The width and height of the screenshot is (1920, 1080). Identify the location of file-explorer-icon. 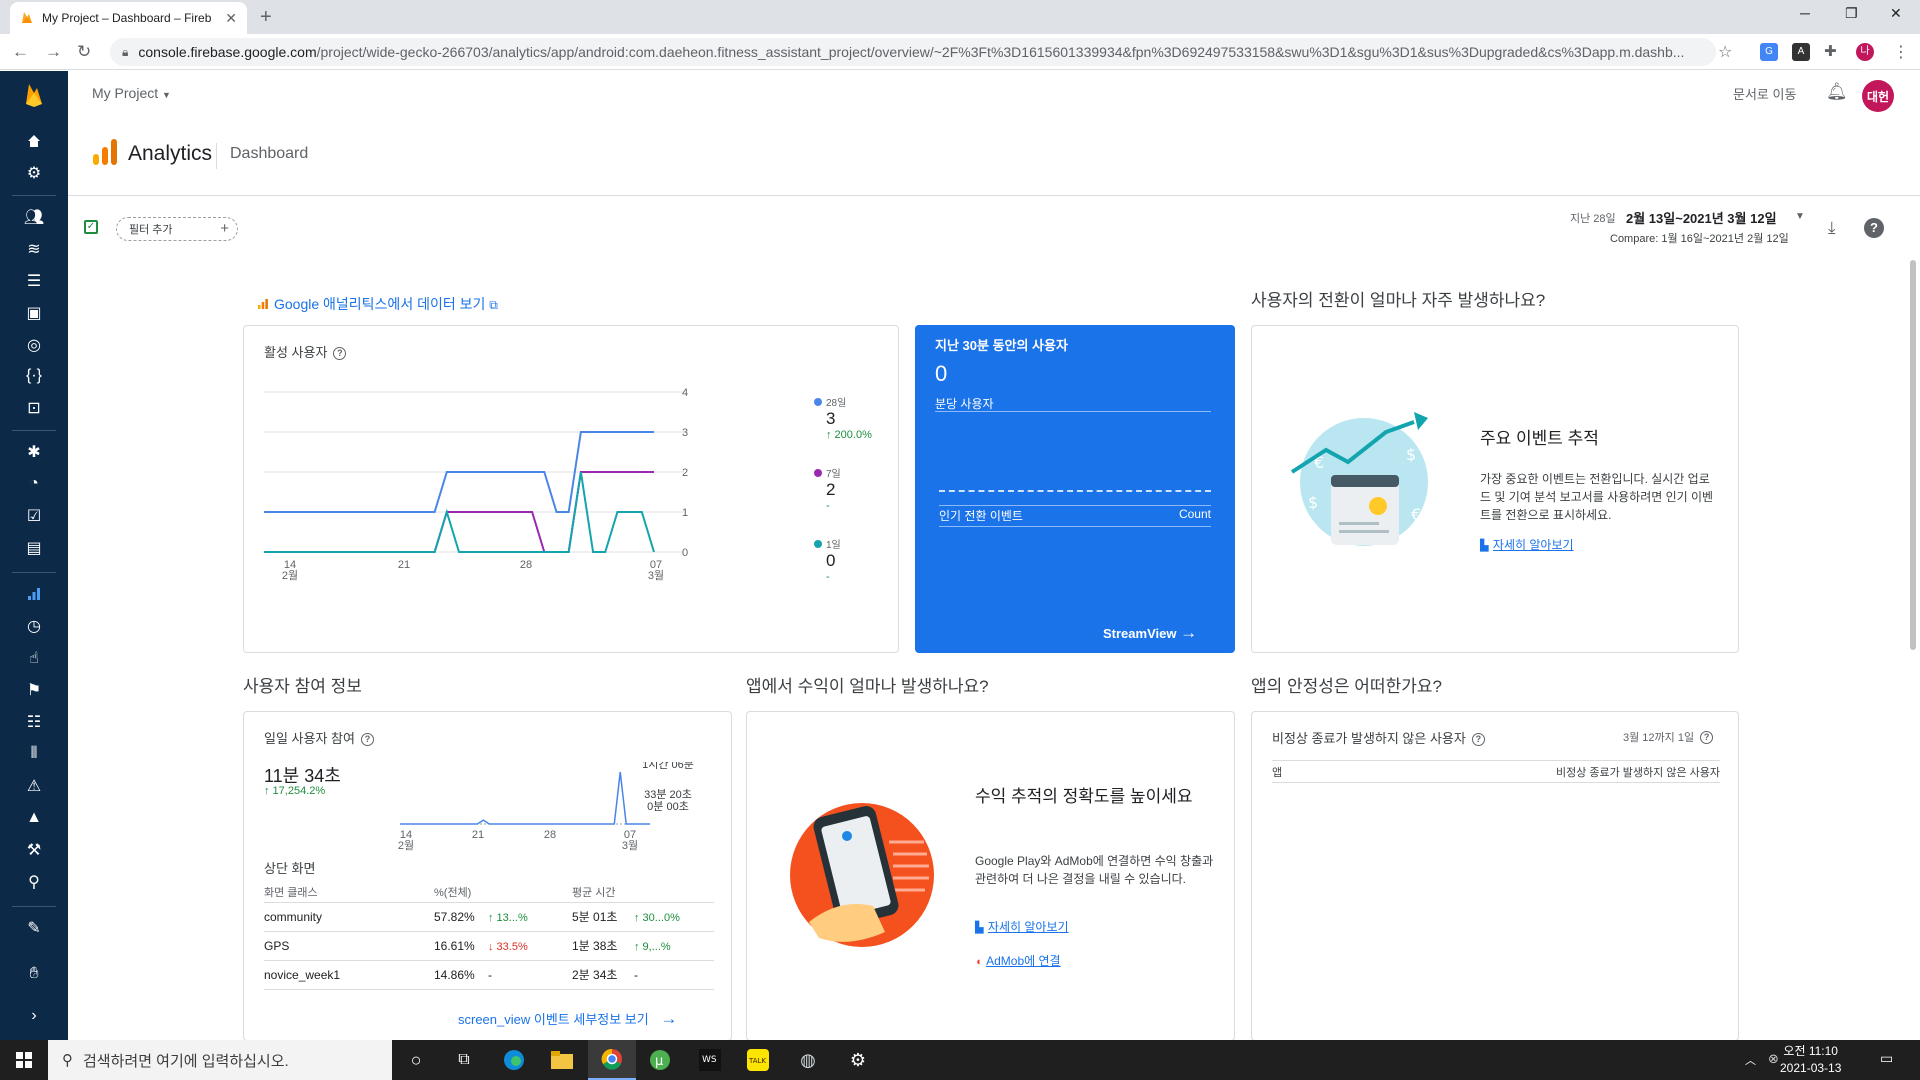
(562, 1060).